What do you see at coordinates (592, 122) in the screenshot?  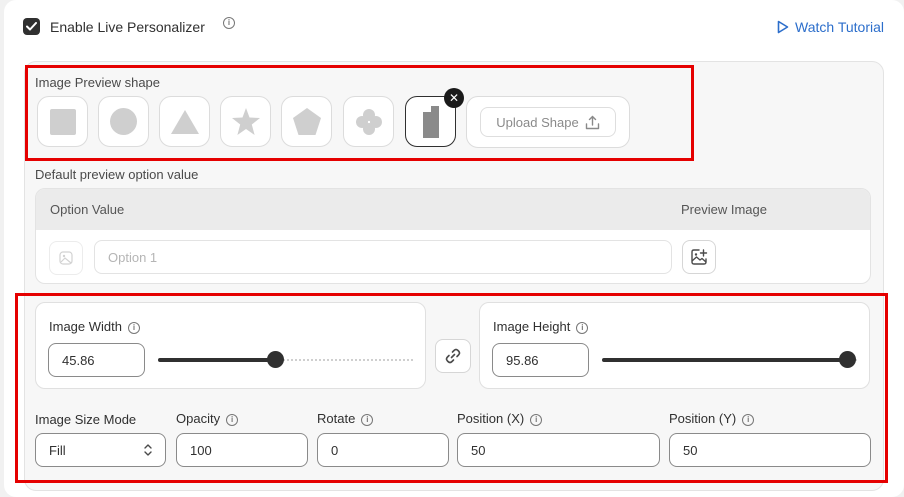 I see `upload-icon` at bounding box center [592, 122].